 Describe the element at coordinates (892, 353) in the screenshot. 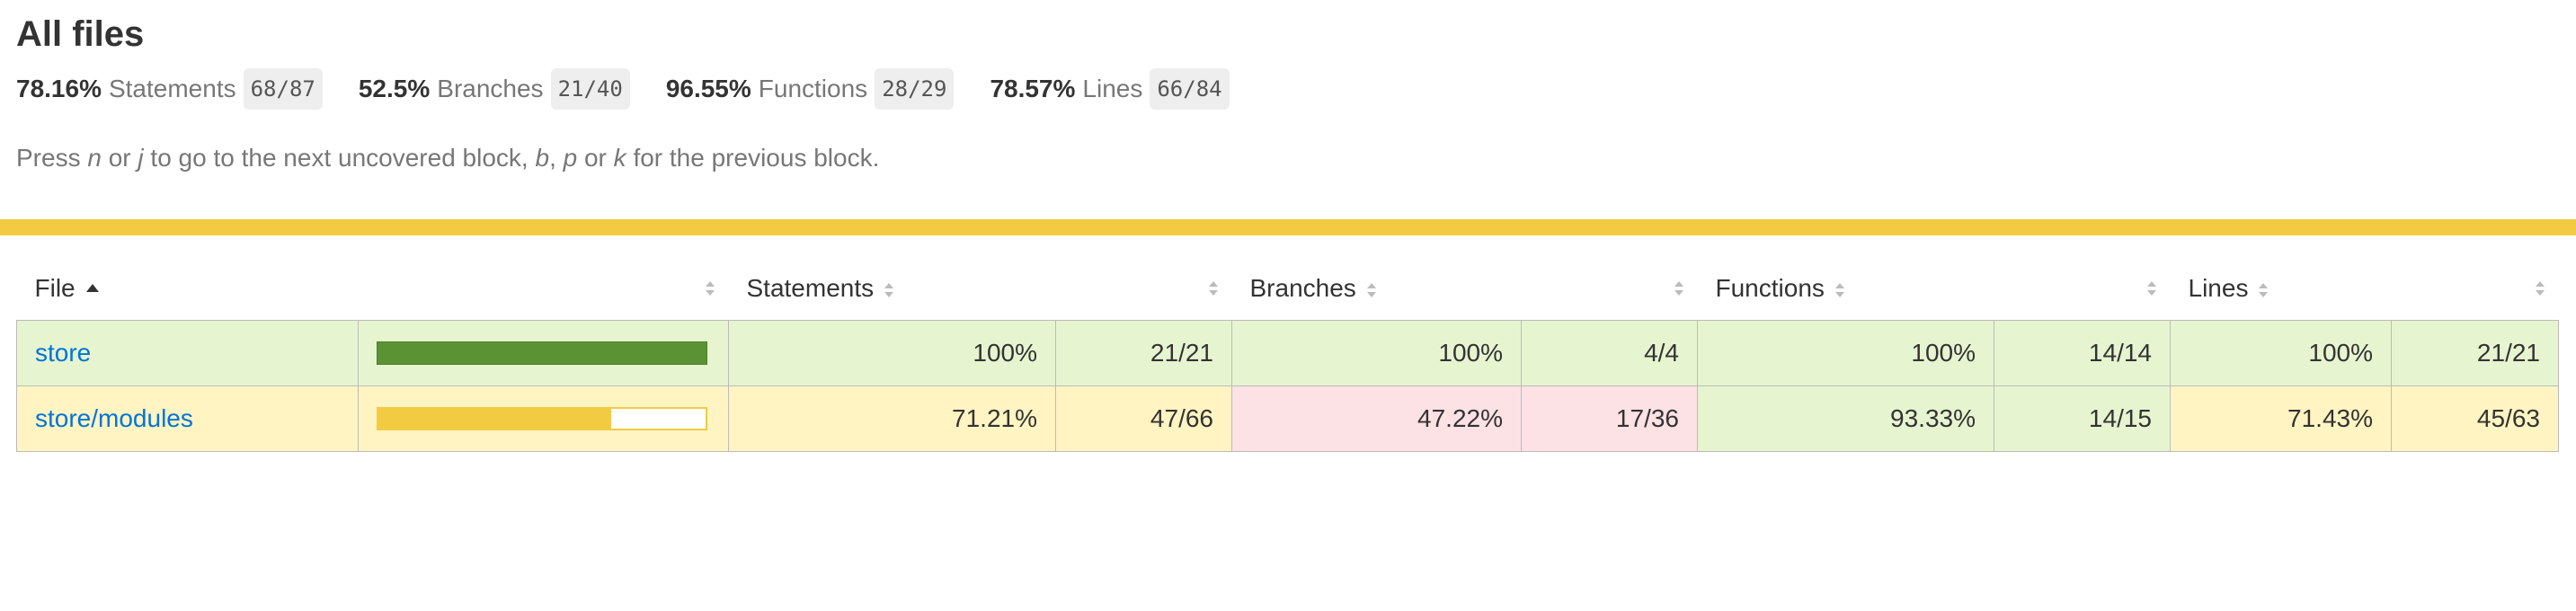

I see `statements-pct-cell: 100%` at that location.